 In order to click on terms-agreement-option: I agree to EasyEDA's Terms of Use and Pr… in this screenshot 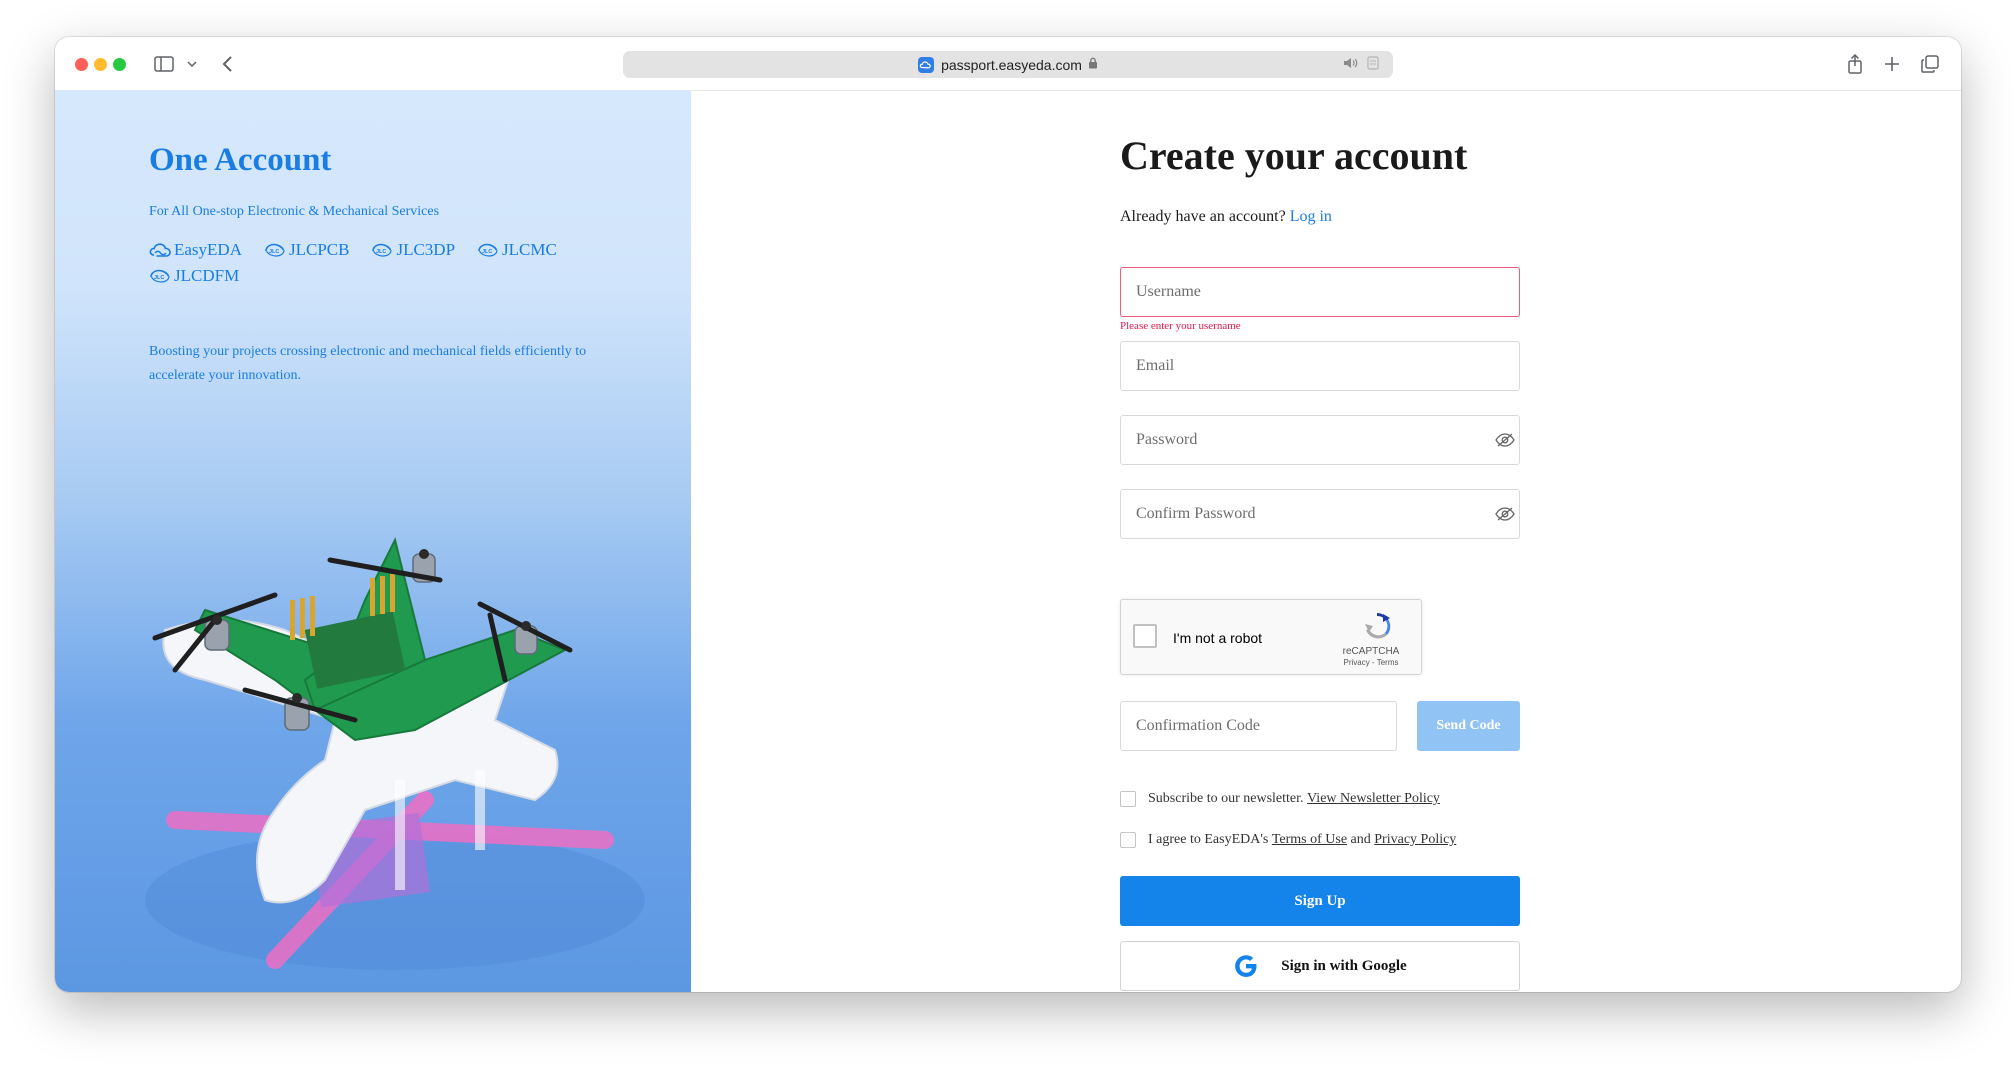, I will do `click(1288, 840)`.